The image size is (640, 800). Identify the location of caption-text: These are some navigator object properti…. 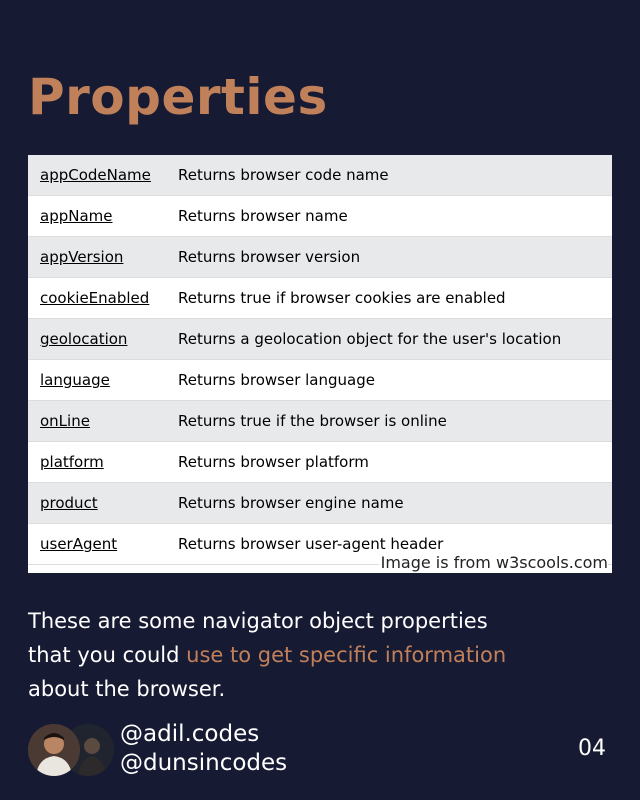
(268, 655).